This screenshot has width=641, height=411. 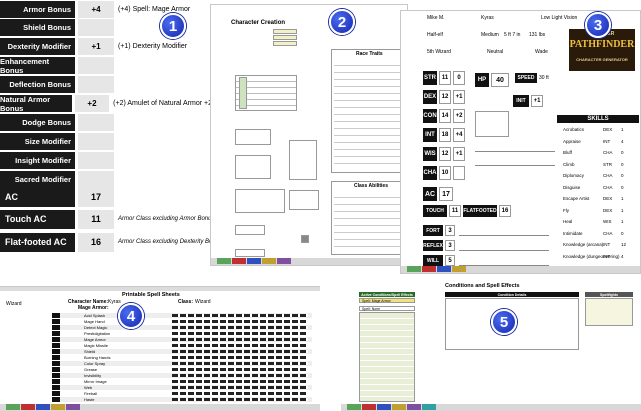 What do you see at coordinates (537, 101) in the screenshot?
I see `init-value: +1` at bounding box center [537, 101].